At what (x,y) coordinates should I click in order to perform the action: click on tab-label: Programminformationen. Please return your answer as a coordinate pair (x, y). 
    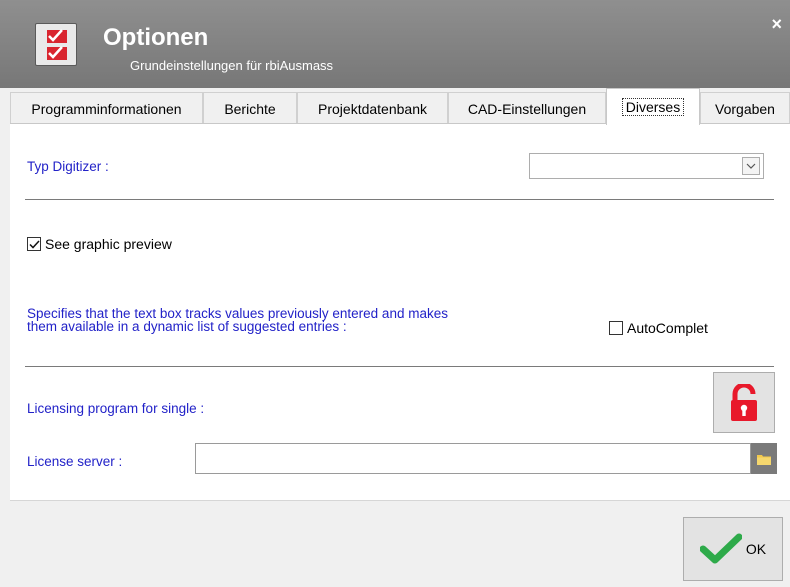
    Looking at the image, I should click on (106, 108).